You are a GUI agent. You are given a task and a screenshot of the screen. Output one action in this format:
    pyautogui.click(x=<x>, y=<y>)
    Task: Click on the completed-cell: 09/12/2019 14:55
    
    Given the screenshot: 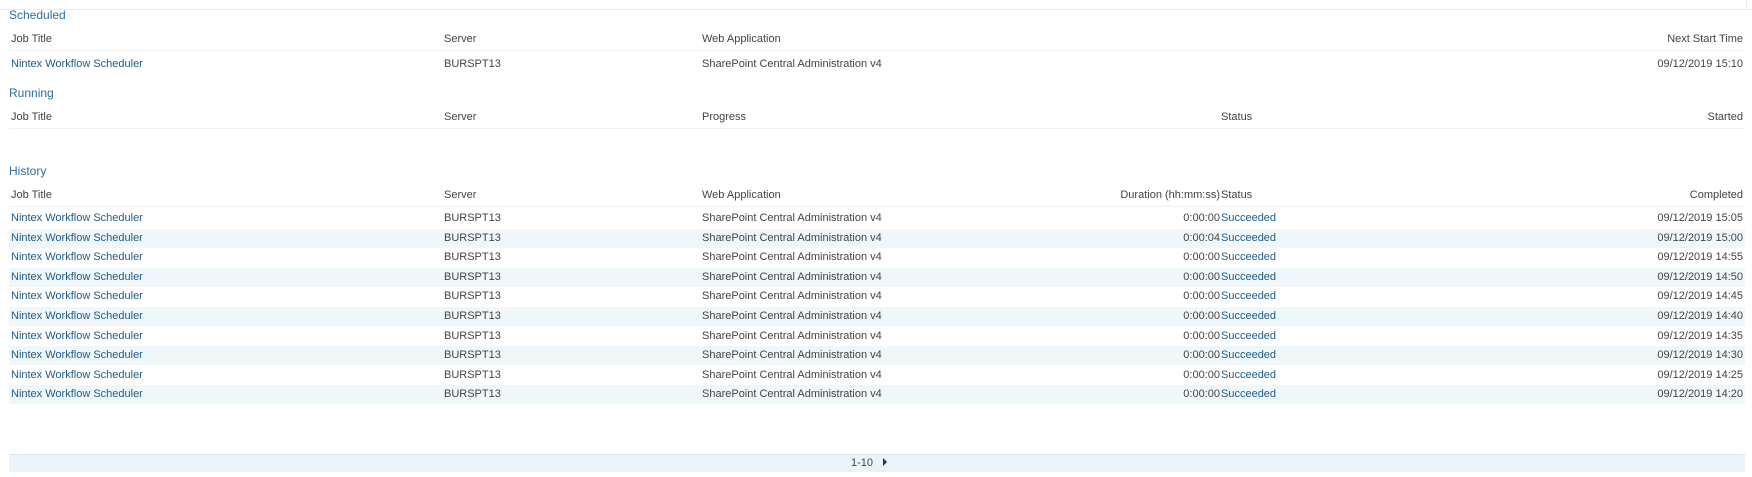 What is the action you would take?
    pyautogui.click(x=1700, y=257)
    